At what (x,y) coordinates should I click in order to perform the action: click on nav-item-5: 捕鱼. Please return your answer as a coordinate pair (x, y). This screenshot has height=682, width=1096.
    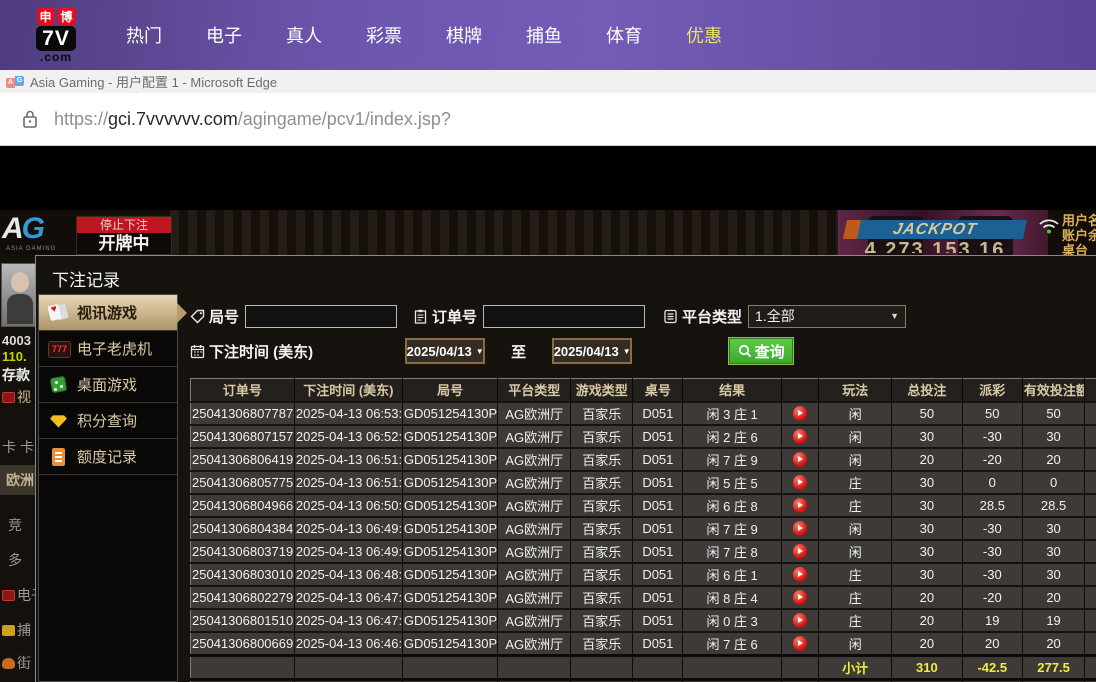
    Looking at the image, I should click on (544, 35).